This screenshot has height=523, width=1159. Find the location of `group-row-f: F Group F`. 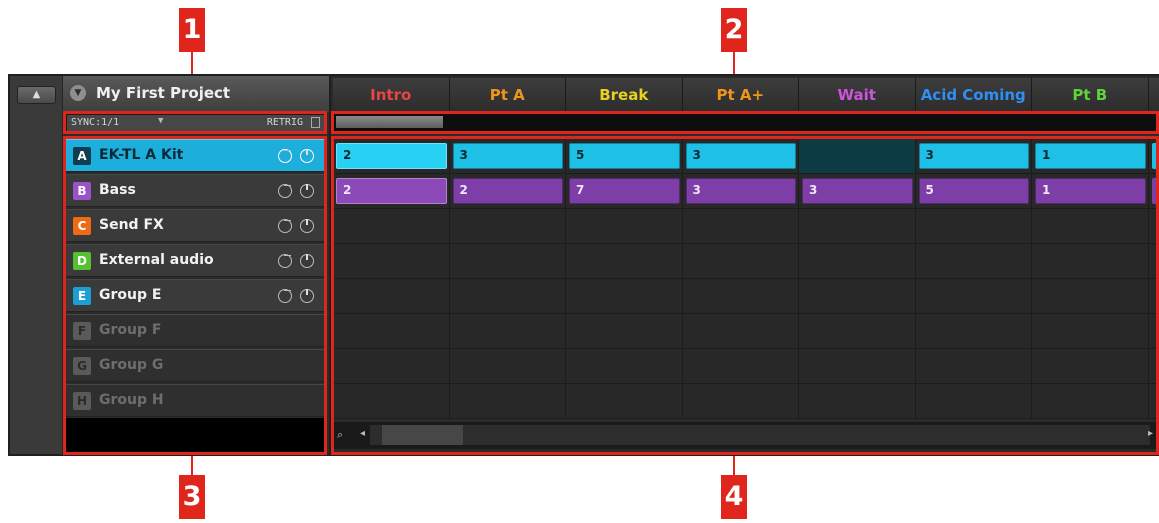

group-row-f: F Group F is located at coordinates (195, 330).